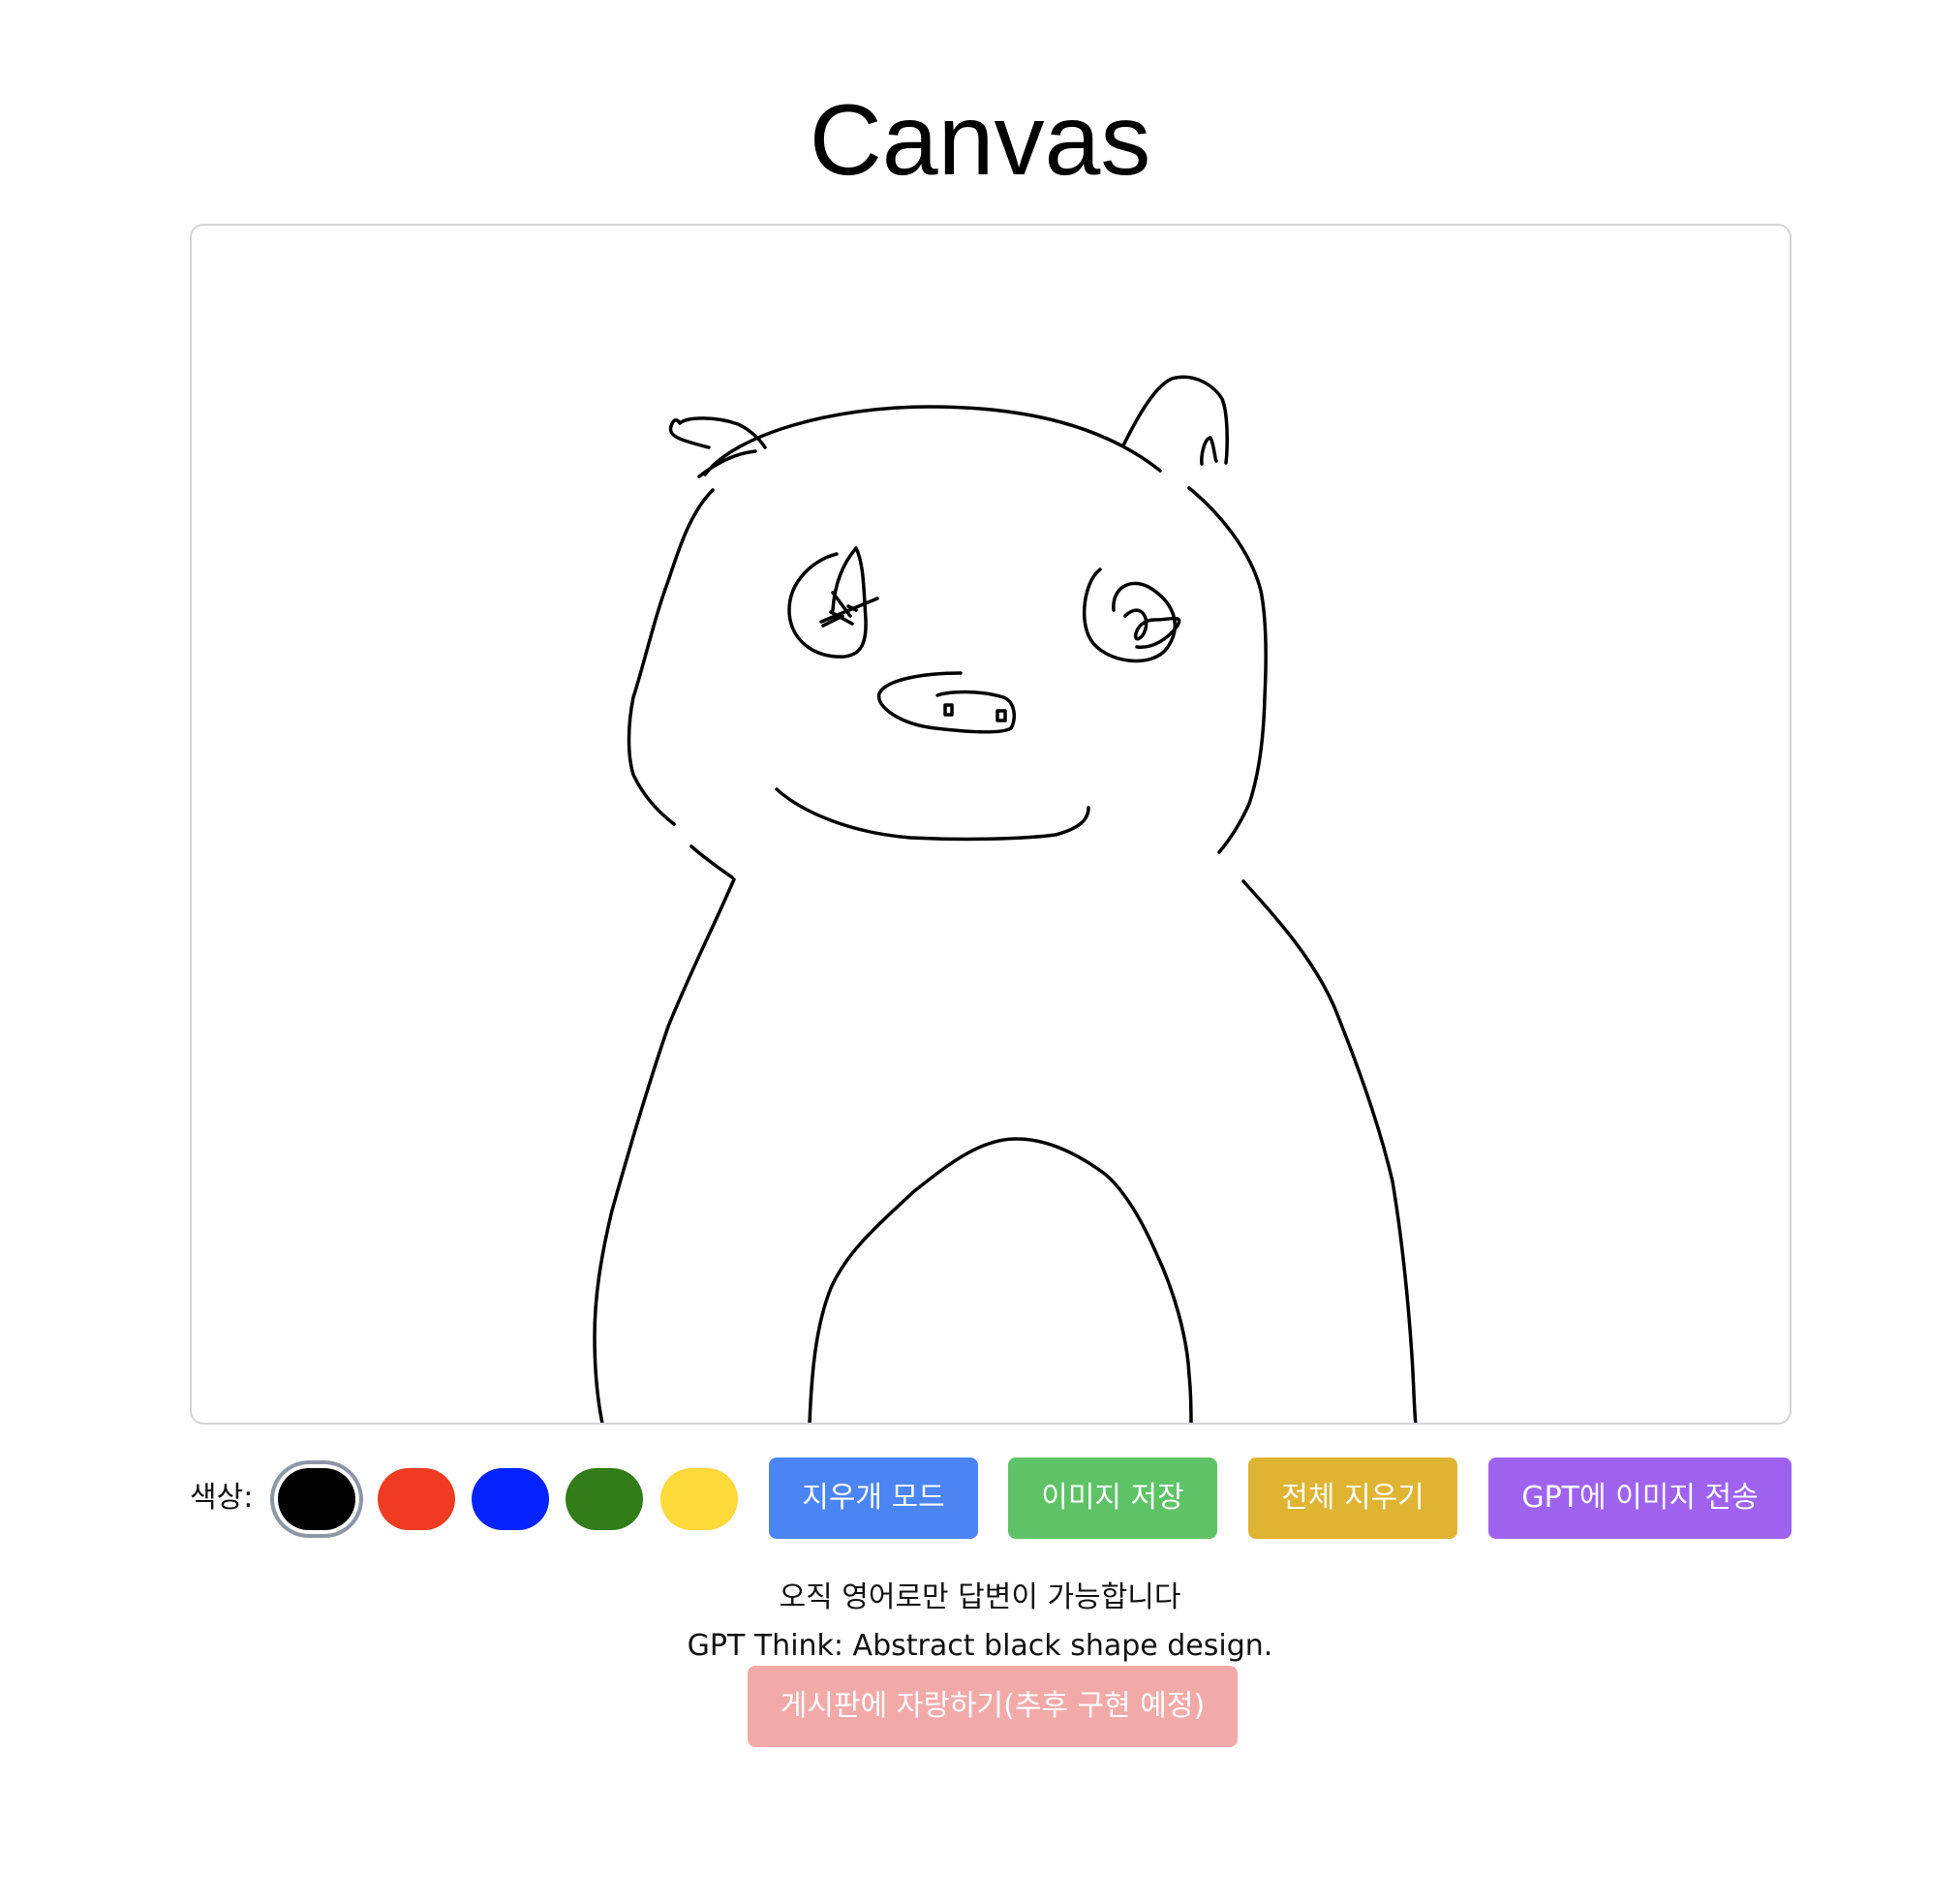 This screenshot has height=1902, width=1960. I want to click on left-eye, so click(827, 602).